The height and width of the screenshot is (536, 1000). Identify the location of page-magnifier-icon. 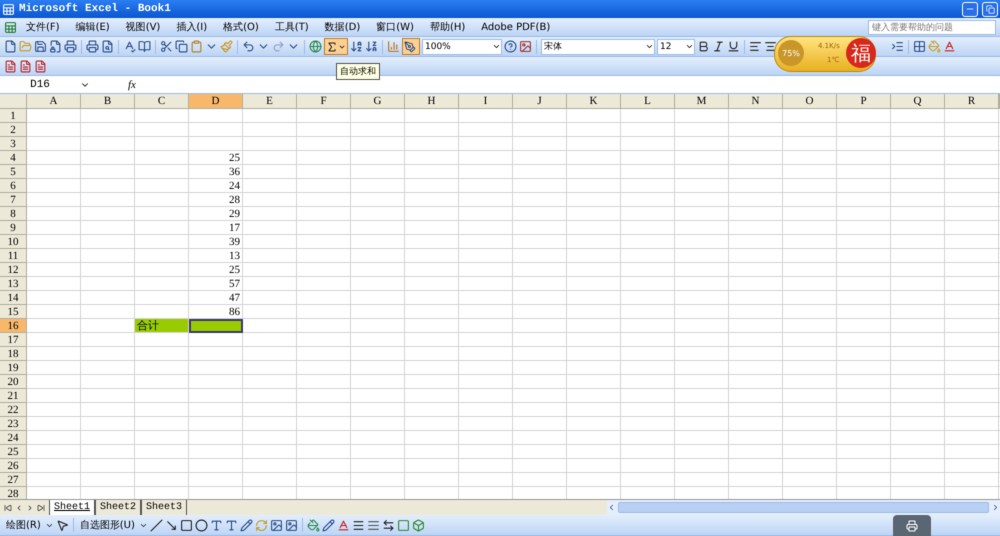
(107, 46).